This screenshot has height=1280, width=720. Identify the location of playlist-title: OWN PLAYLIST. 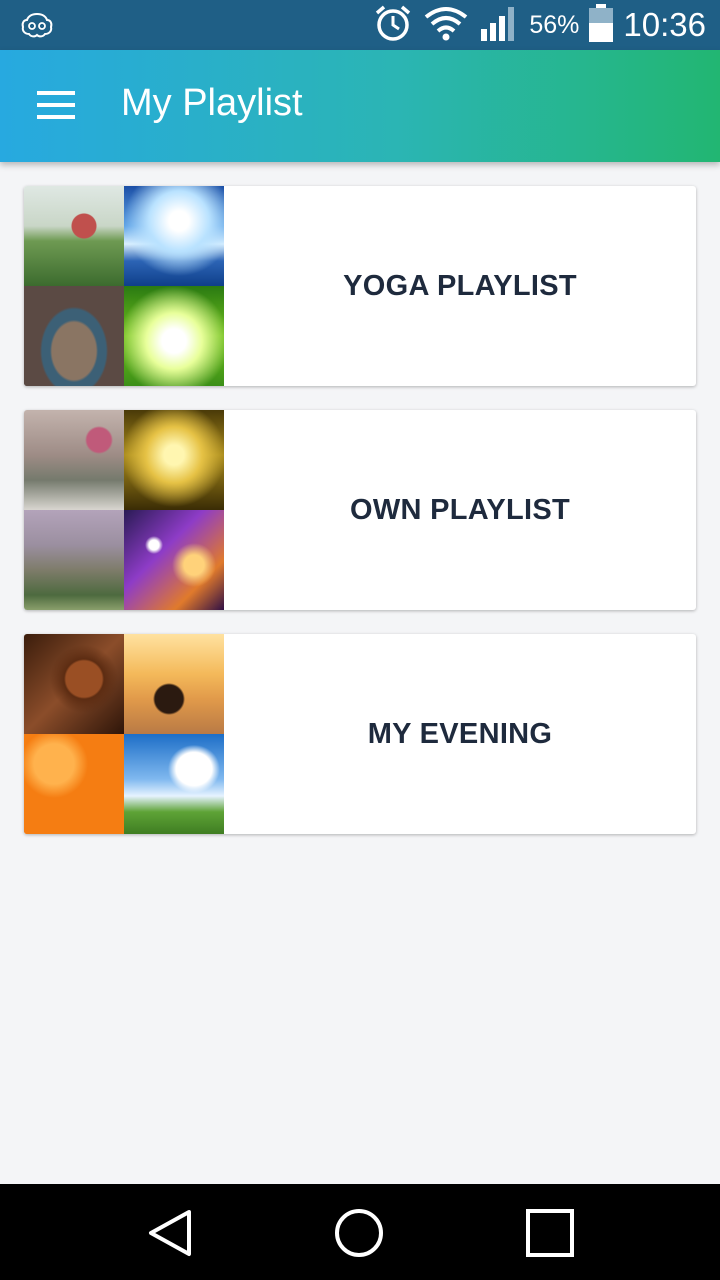
(460, 509).